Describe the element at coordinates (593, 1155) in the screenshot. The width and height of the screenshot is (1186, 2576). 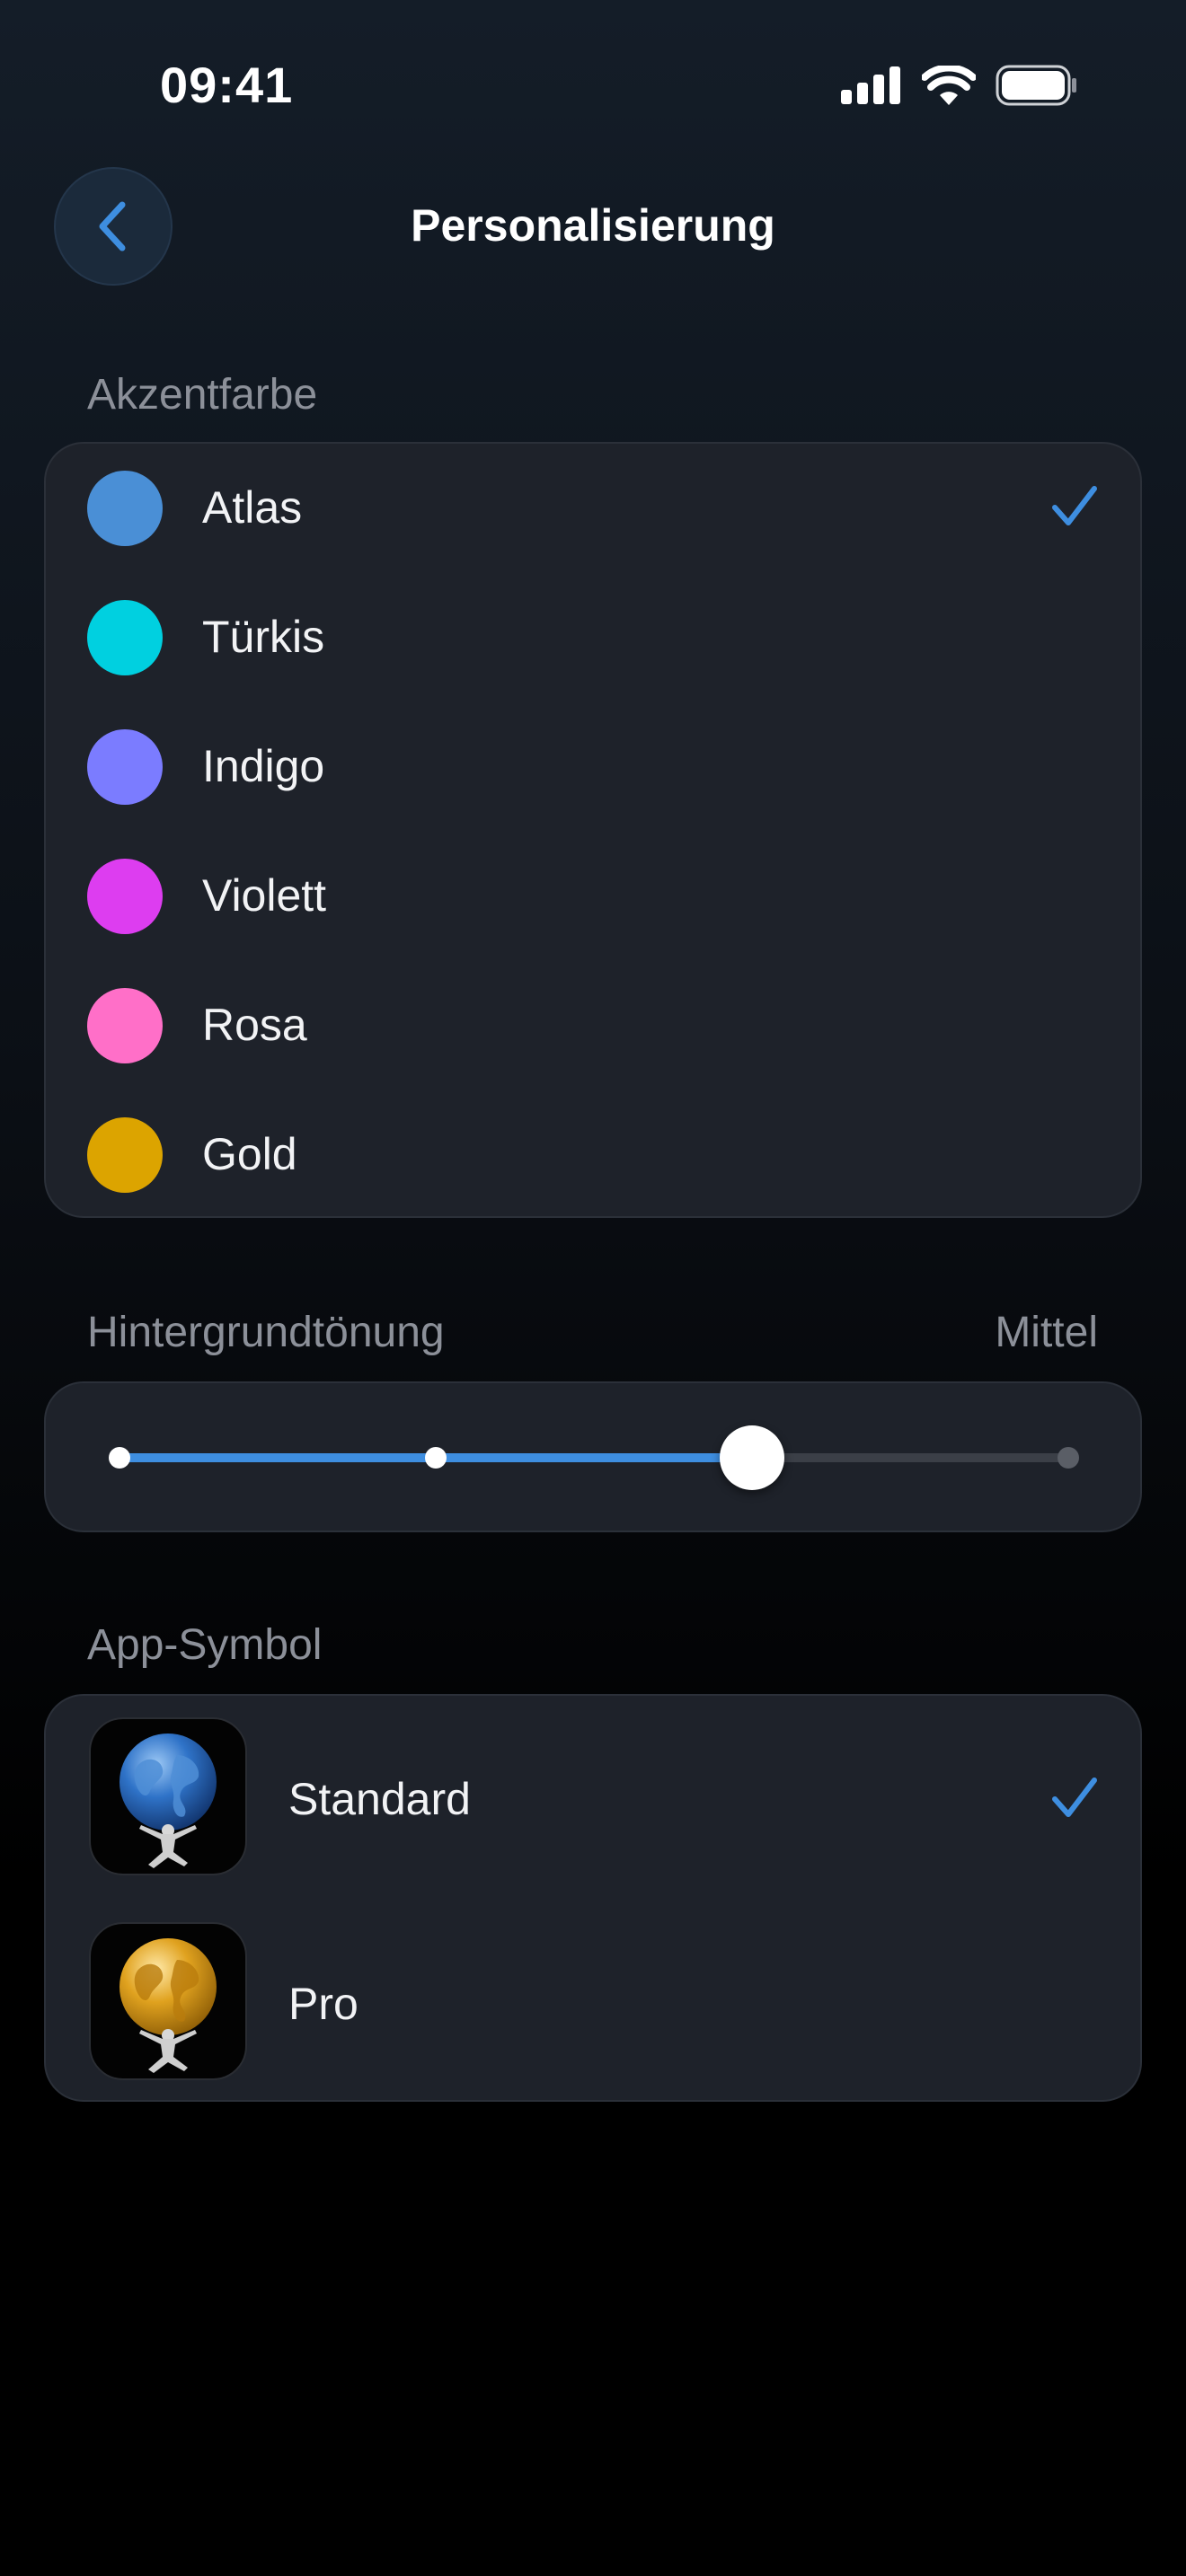
I see `accent-row-gold: Gold` at that location.